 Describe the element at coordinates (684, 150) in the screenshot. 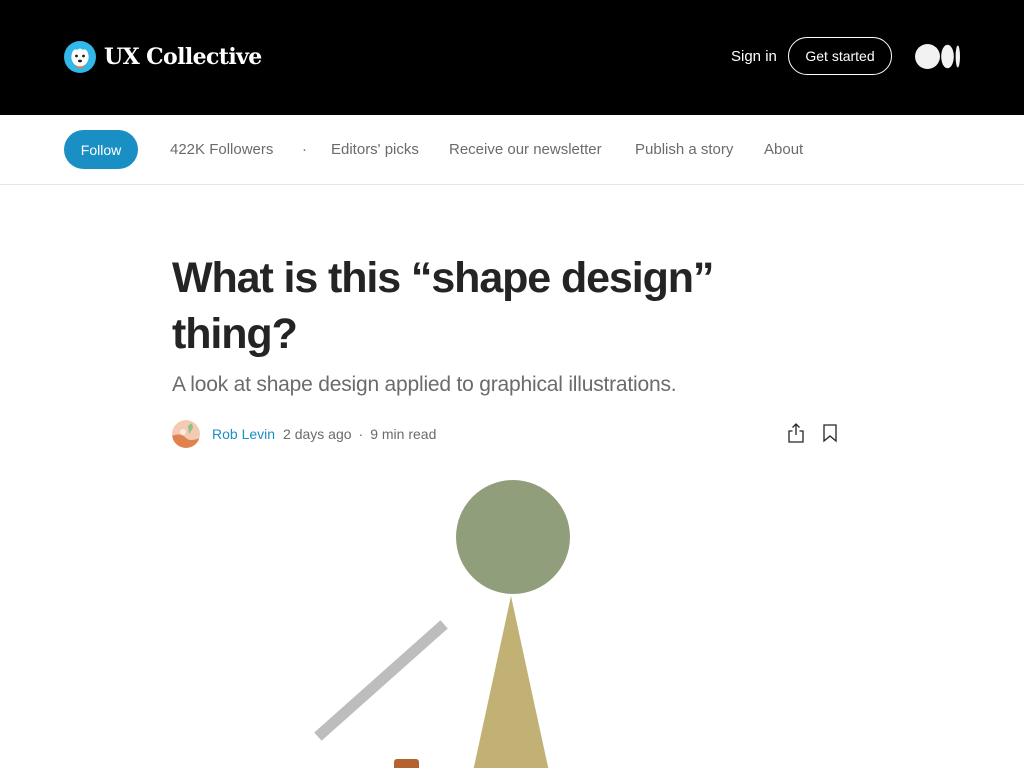

I see `nav-link-publish-story: Publish a story` at that location.